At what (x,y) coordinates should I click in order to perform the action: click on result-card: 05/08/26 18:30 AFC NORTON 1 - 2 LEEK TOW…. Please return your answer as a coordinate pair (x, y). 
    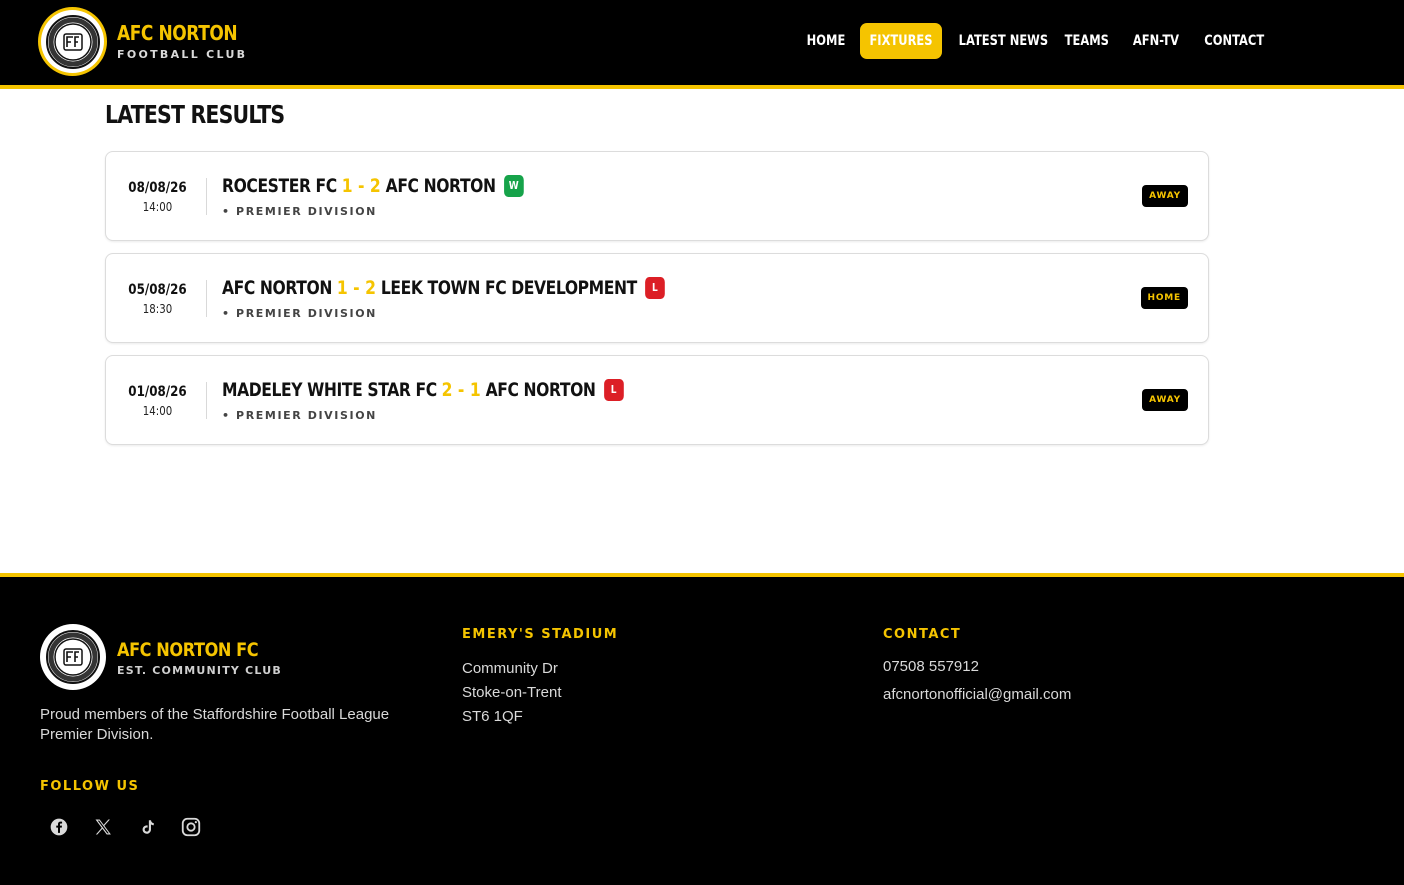
    Looking at the image, I should click on (657, 298).